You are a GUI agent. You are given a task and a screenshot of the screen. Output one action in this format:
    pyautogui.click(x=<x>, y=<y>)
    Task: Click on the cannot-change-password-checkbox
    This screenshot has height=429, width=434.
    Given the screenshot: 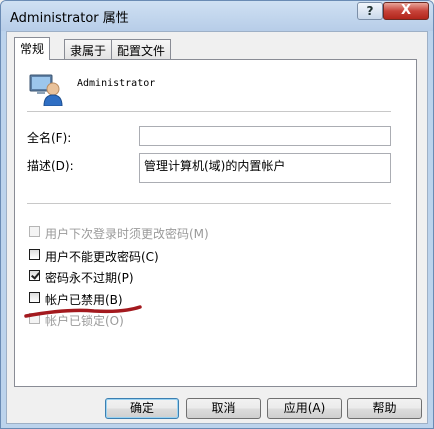 What is the action you would take?
    pyautogui.click(x=34, y=254)
    